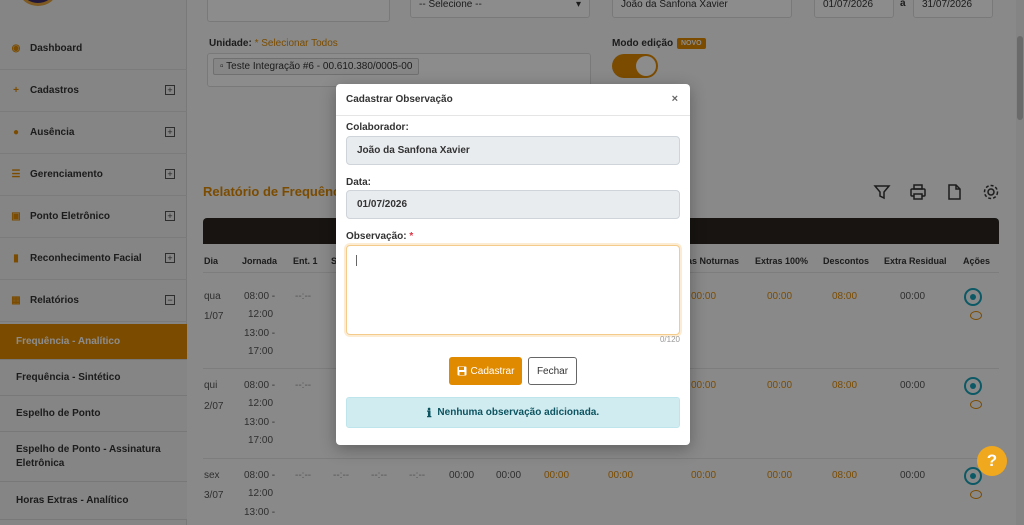 This screenshot has width=1024, height=525. I want to click on data-label: Data:, so click(359, 182).